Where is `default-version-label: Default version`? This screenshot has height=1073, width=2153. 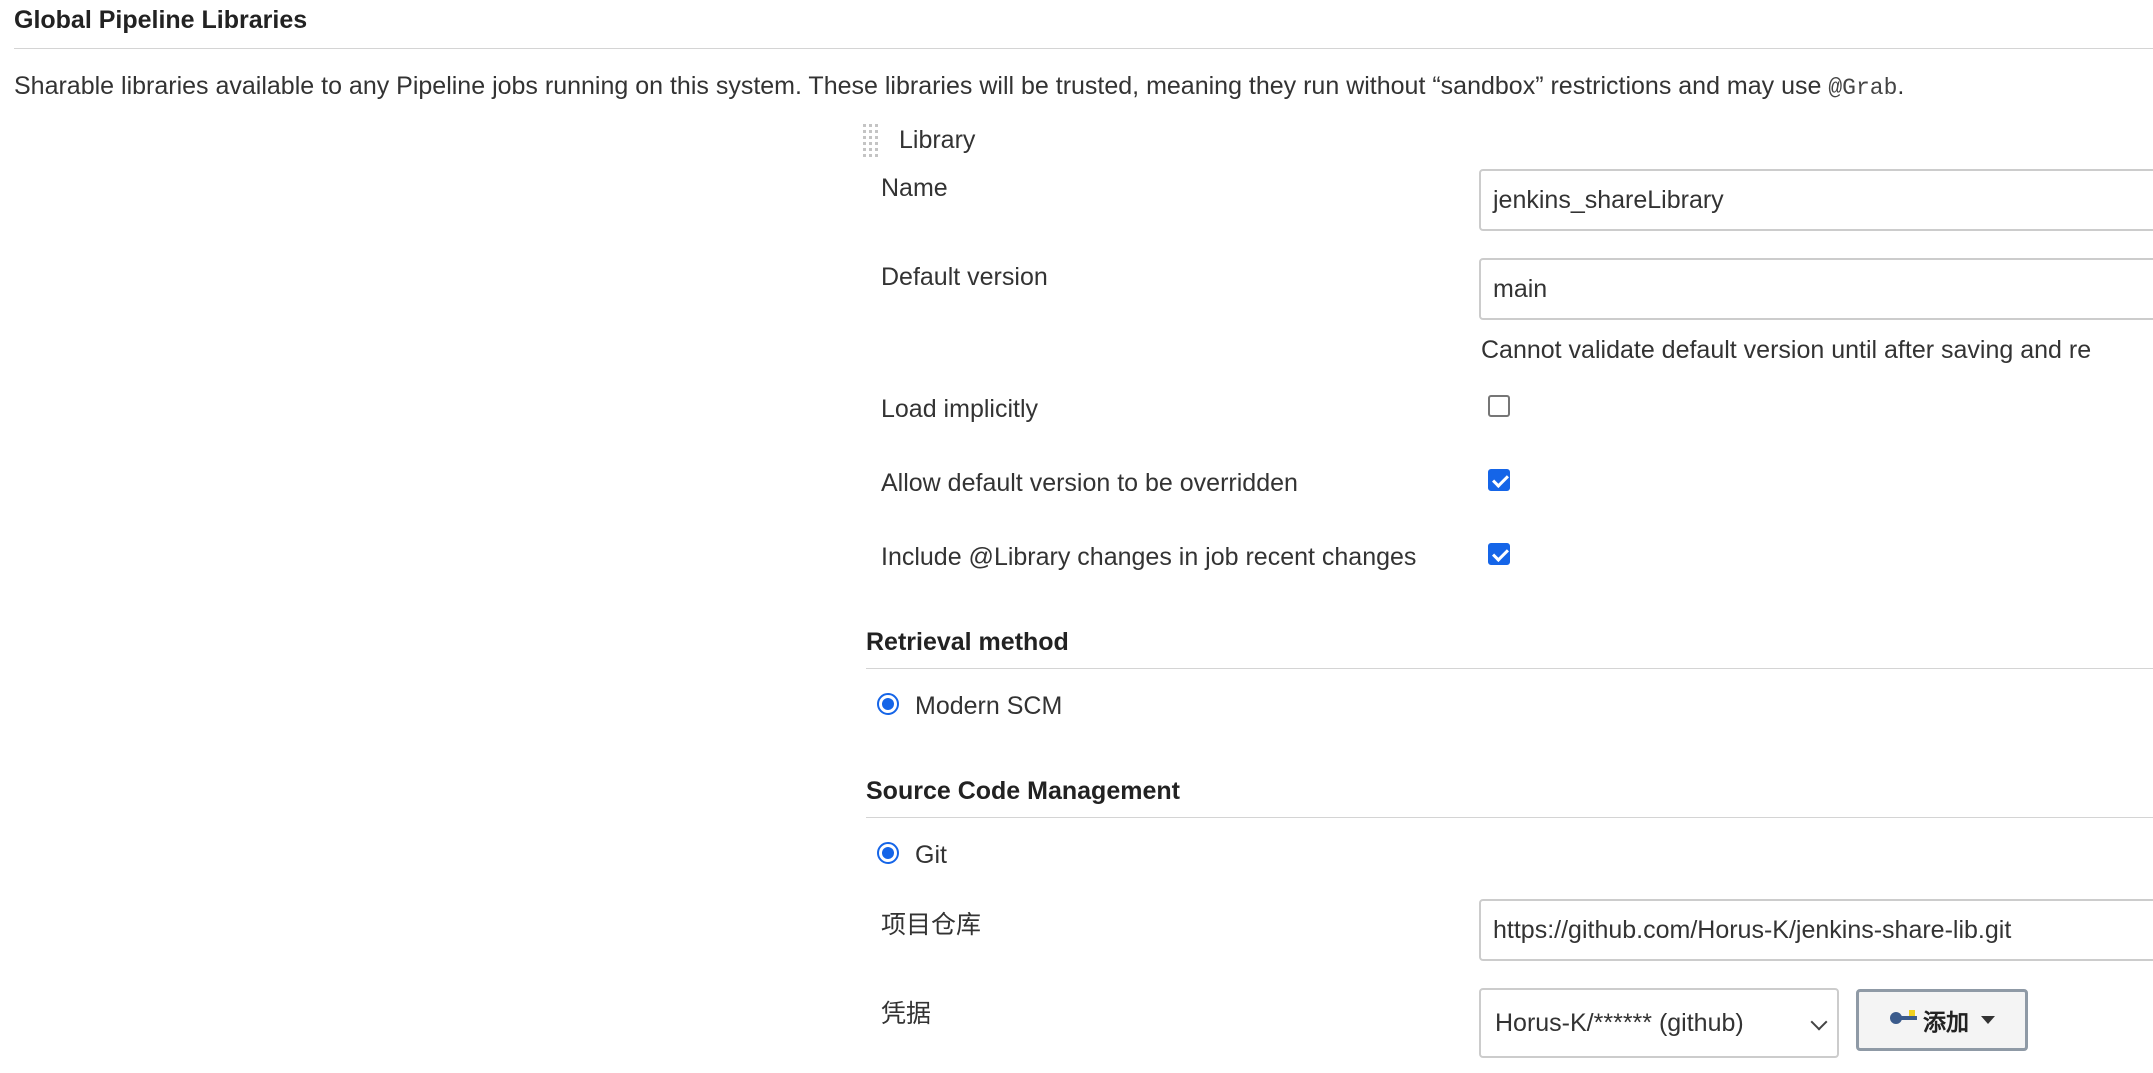 default-version-label: Default version is located at coordinates (964, 277).